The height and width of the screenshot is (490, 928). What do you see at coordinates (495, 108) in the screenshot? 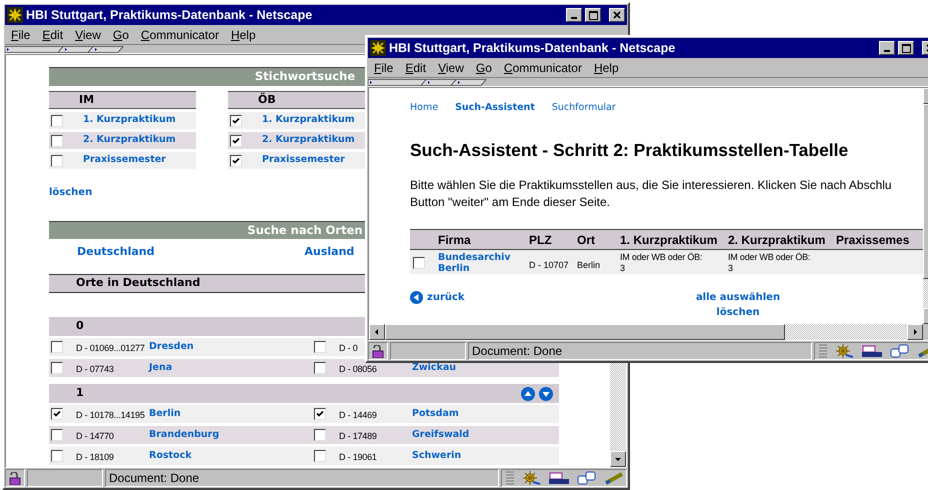
I see `nav-link: Such-Assistent` at bounding box center [495, 108].